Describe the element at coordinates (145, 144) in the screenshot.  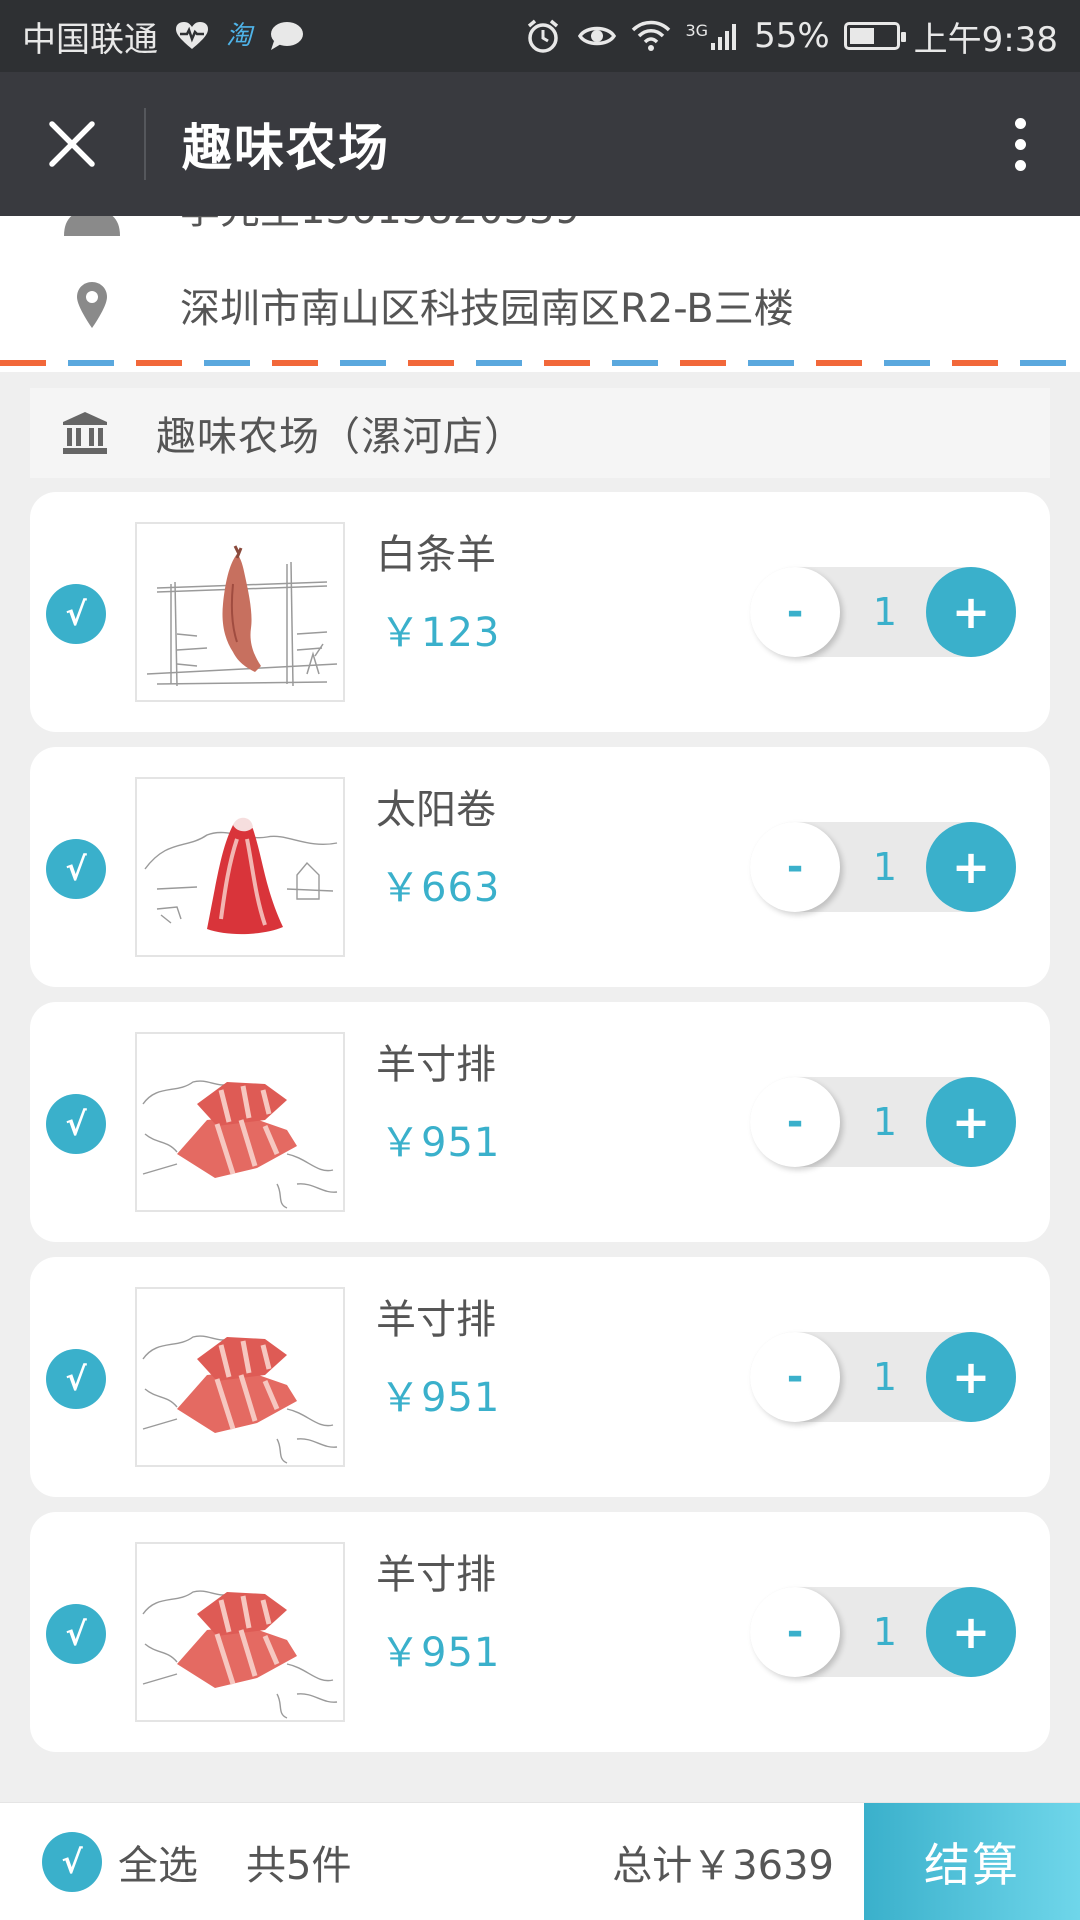
I see `title-divider` at that location.